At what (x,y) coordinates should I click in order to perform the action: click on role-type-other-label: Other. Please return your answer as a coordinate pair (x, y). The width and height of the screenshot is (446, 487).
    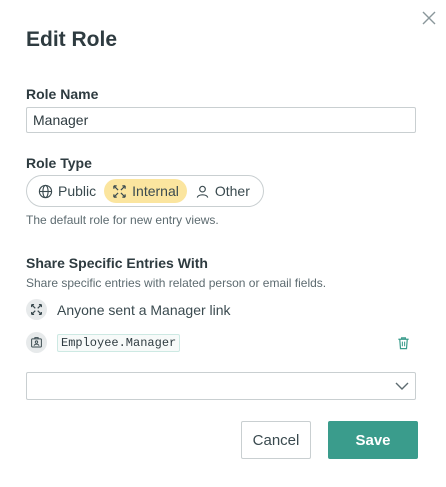
    Looking at the image, I should click on (232, 191).